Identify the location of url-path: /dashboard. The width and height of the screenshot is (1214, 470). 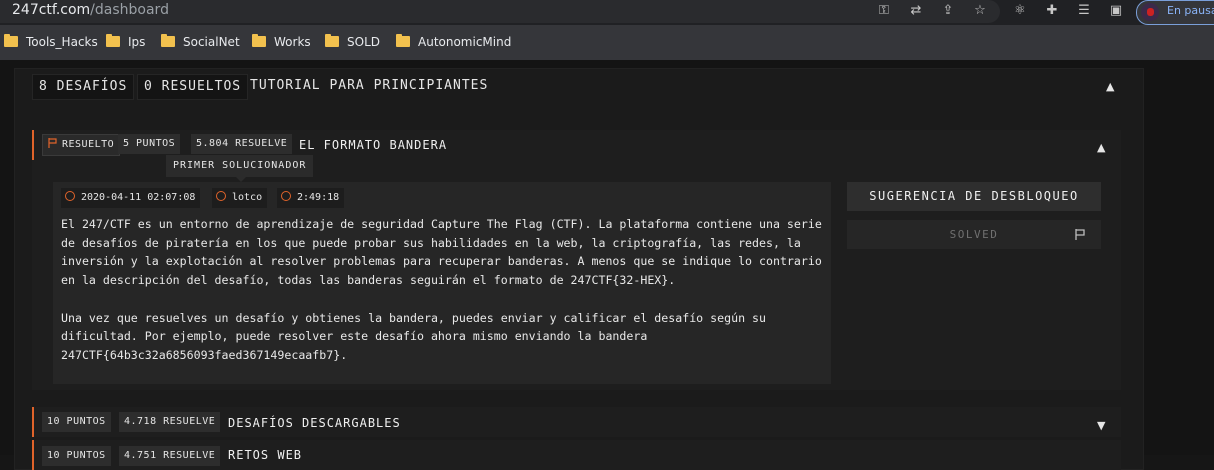
(129, 10).